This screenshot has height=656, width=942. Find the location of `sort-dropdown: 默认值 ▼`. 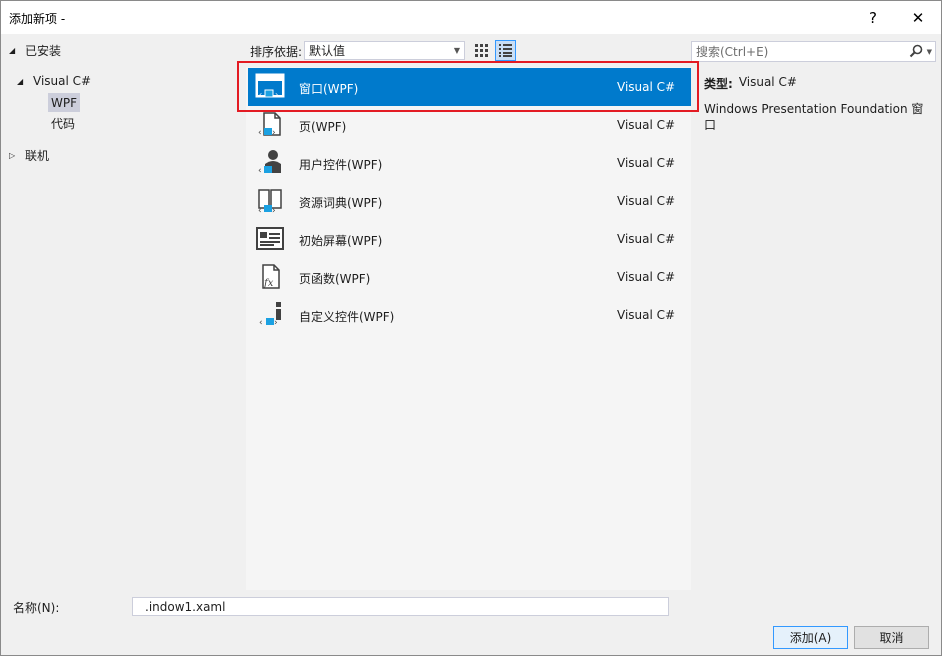

sort-dropdown: 默认值 ▼ is located at coordinates (384, 50).